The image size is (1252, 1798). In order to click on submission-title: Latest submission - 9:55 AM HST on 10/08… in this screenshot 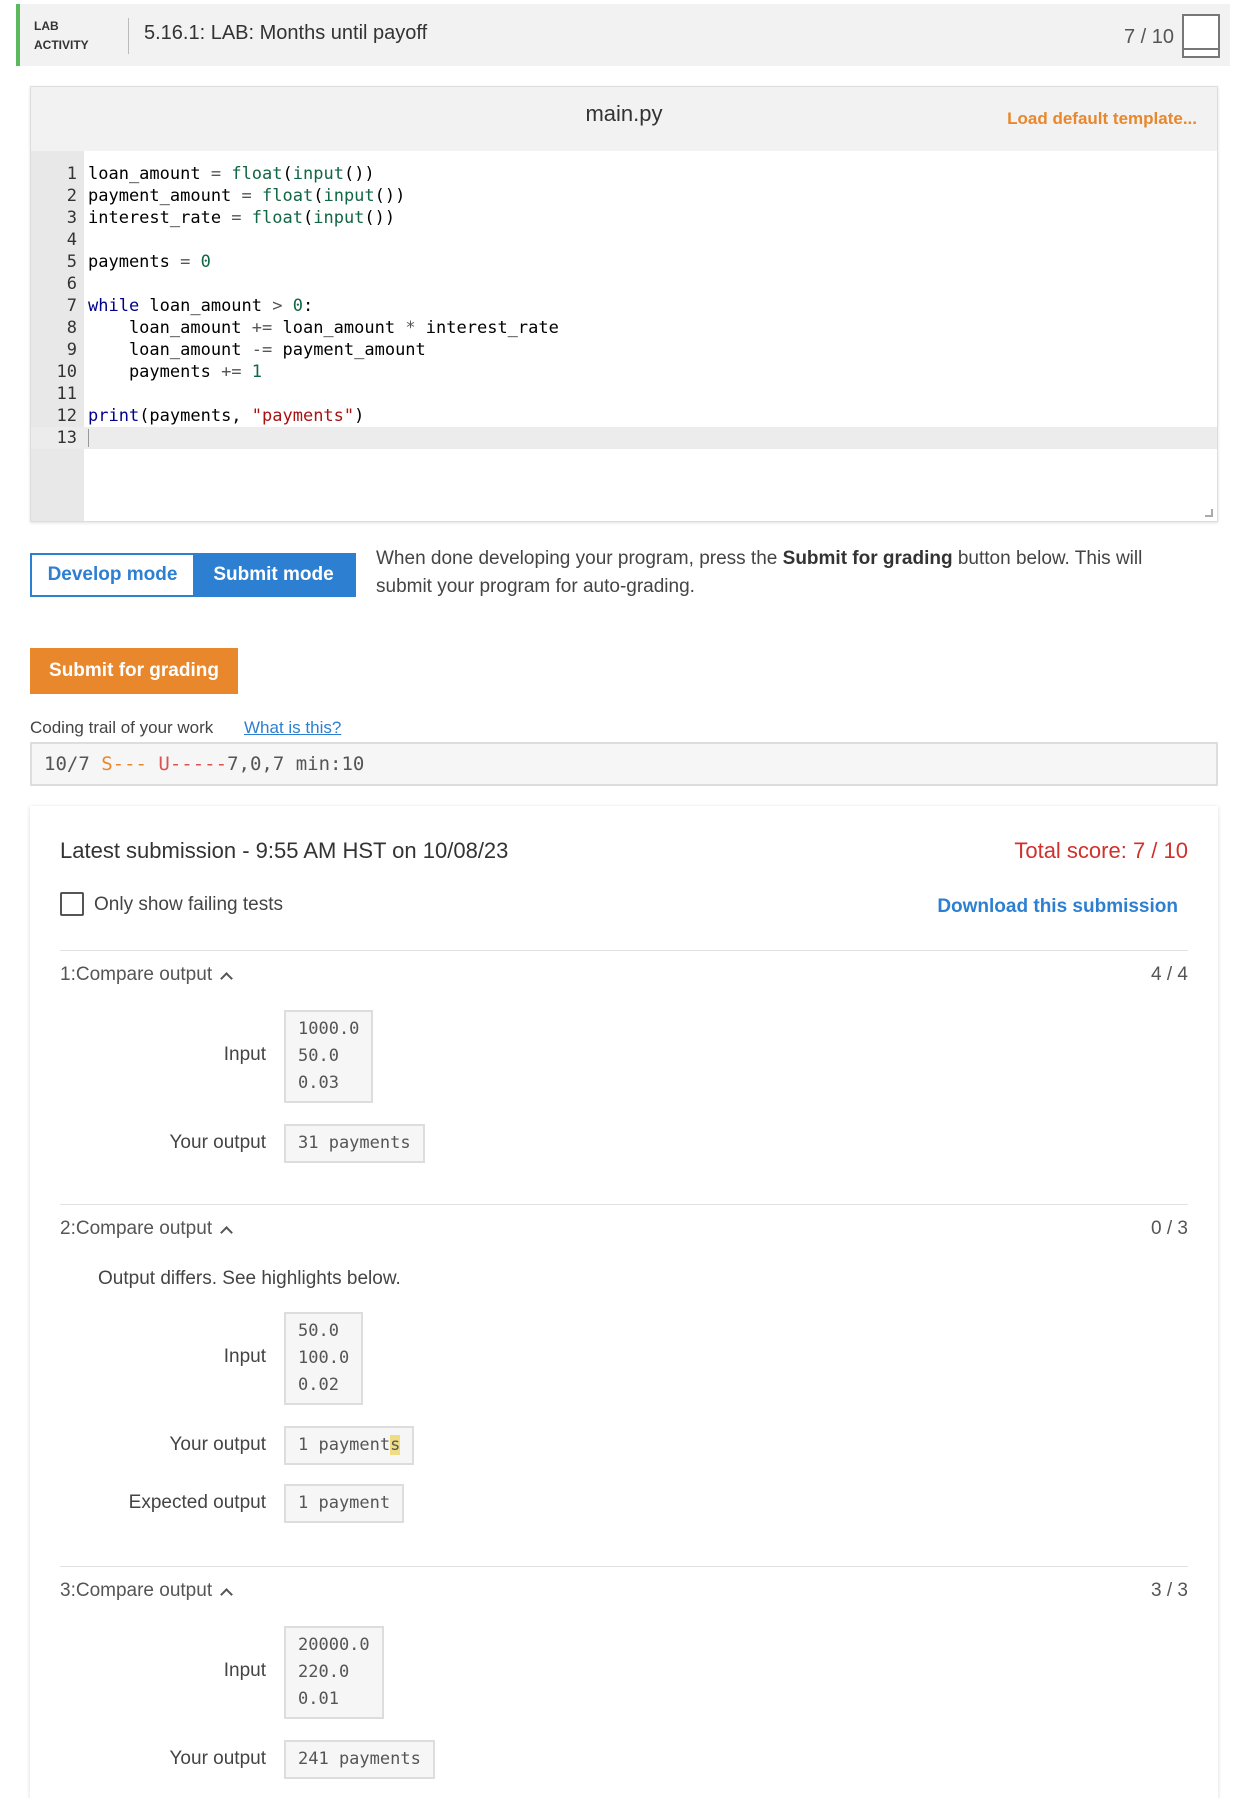, I will do `click(284, 850)`.